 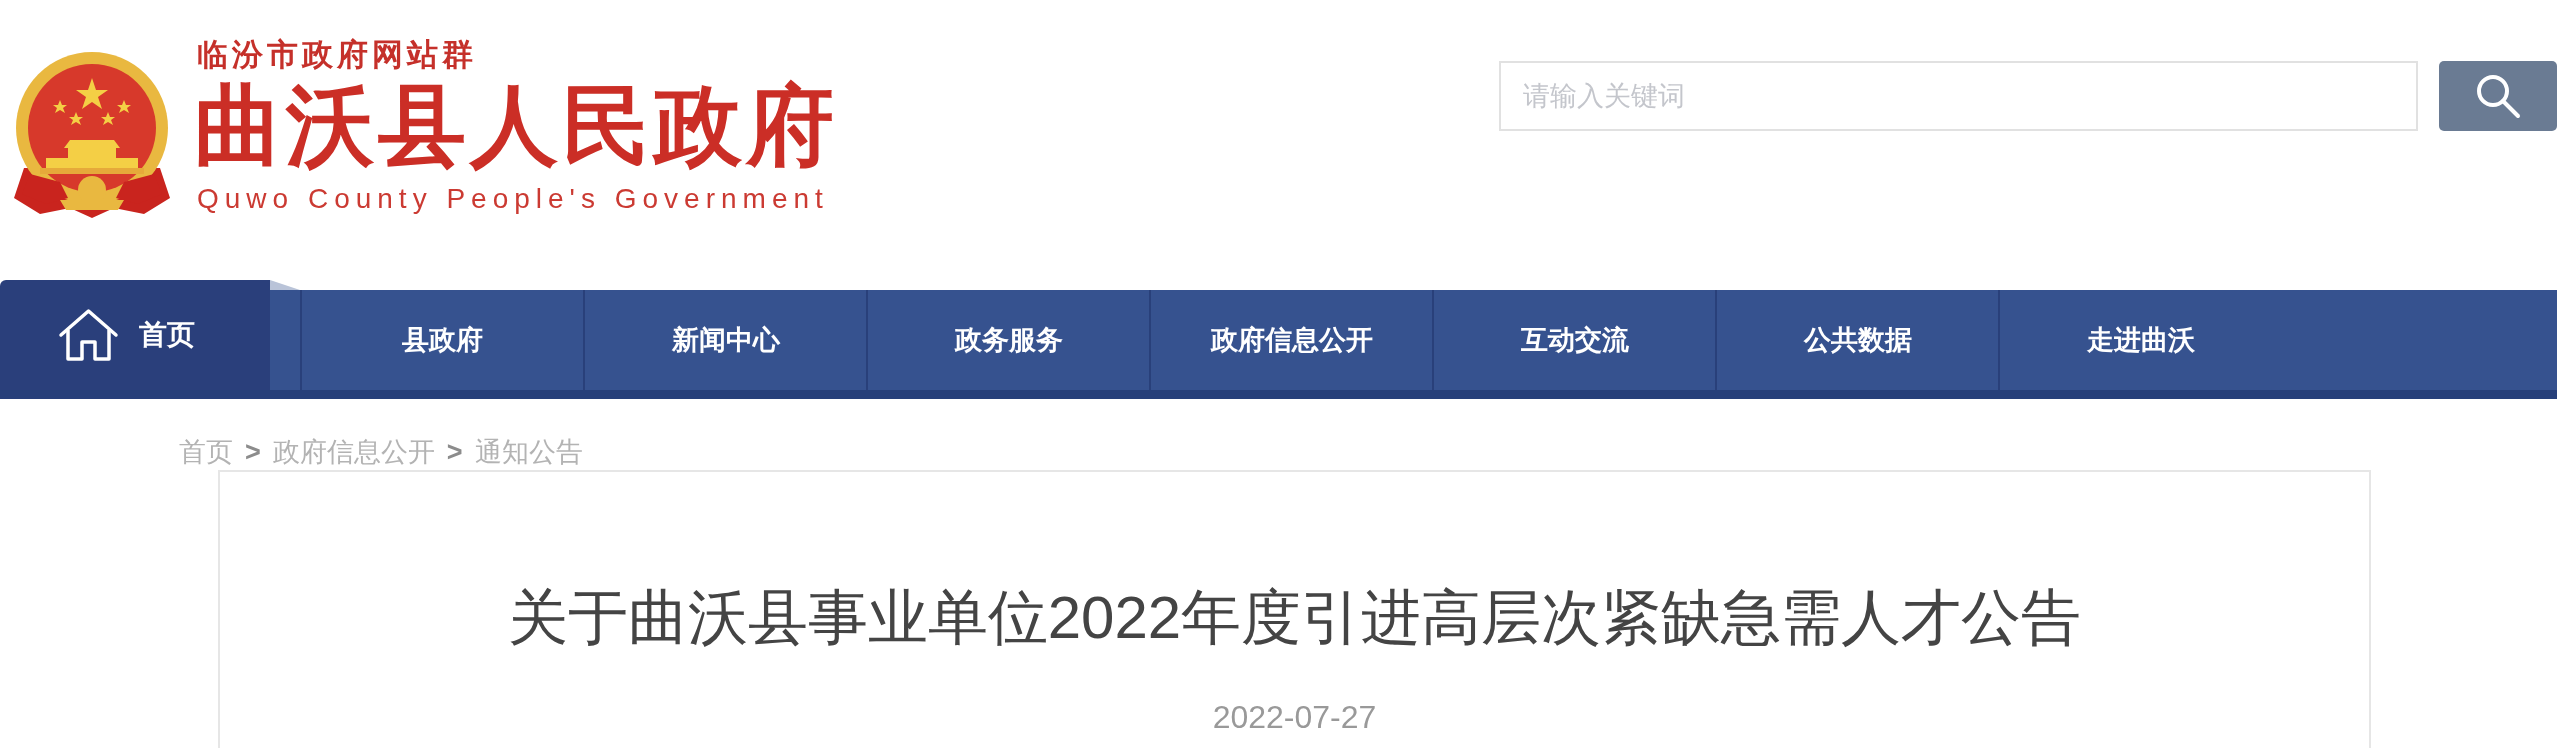 I want to click on site-title: 曲沃县人民政府, so click(x=516, y=127).